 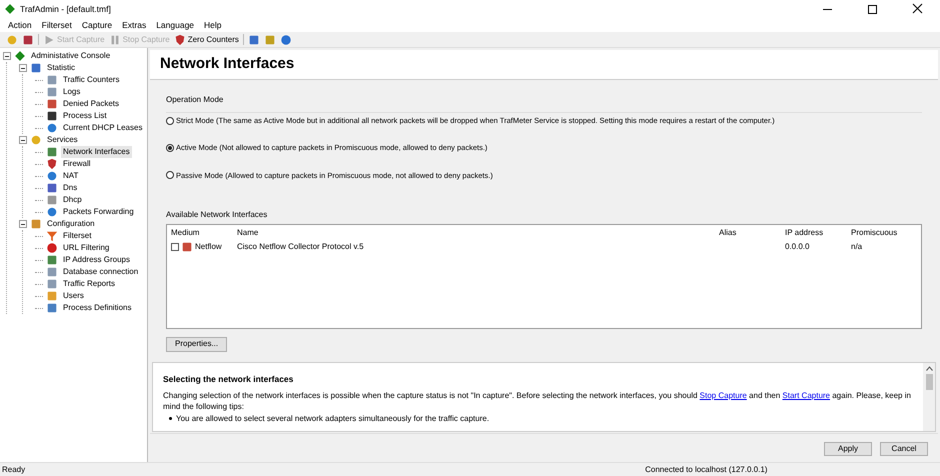 What do you see at coordinates (706, 470) in the screenshot?
I see `status-text: Connected to localhost (127.0.0.1)` at bounding box center [706, 470].